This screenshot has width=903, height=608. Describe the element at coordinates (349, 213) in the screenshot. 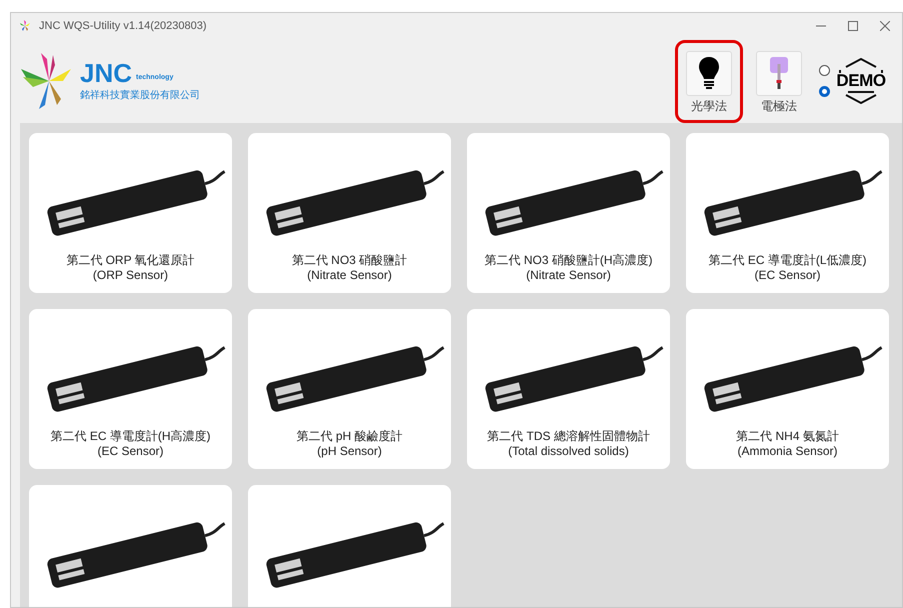

I see `sensor-card: 第二代 NO3 硝酸鹽計 (Nitrate Sensor)` at that location.